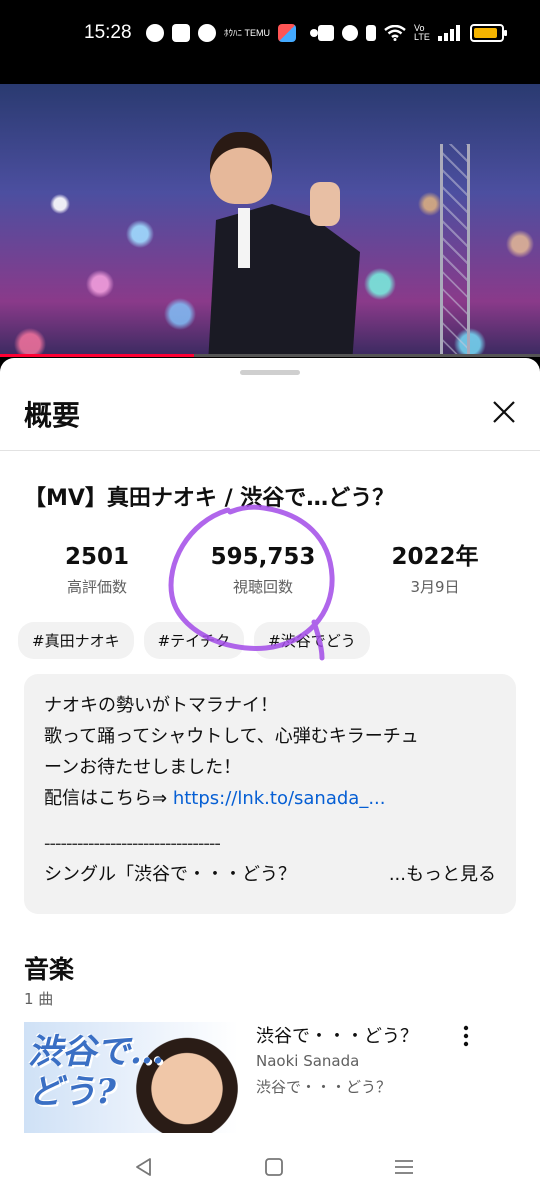 Image resolution: width=540 pixels, height=1199 pixels. I want to click on hashtag-chip: #真田ナオキ, so click(76, 640).